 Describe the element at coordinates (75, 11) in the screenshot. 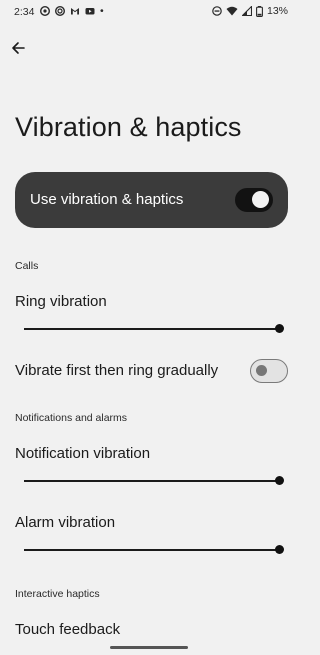

I see `gmail-icon` at that location.